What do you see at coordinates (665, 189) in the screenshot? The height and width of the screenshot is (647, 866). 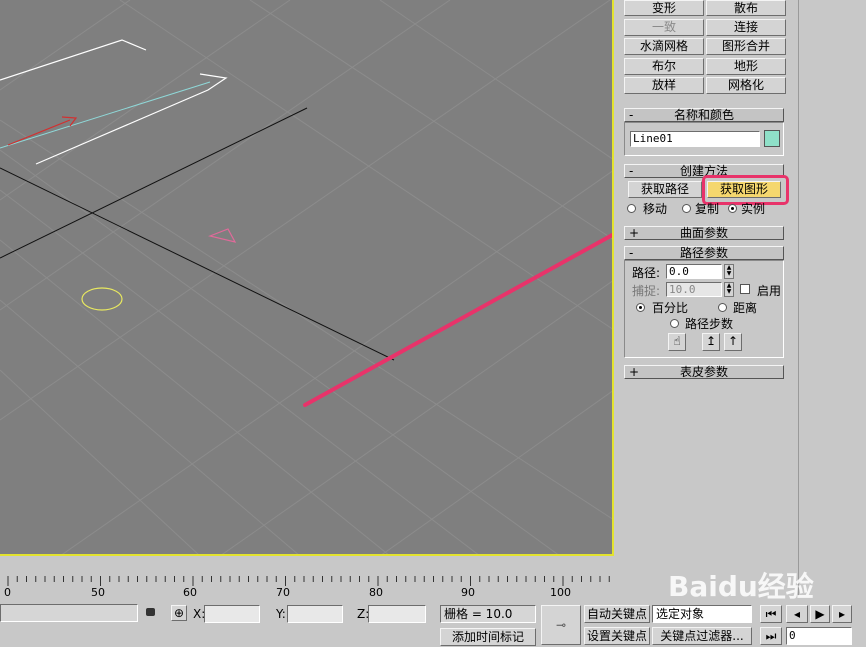 I see `get-path-button: 获取路径` at bounding box center [665, 189].